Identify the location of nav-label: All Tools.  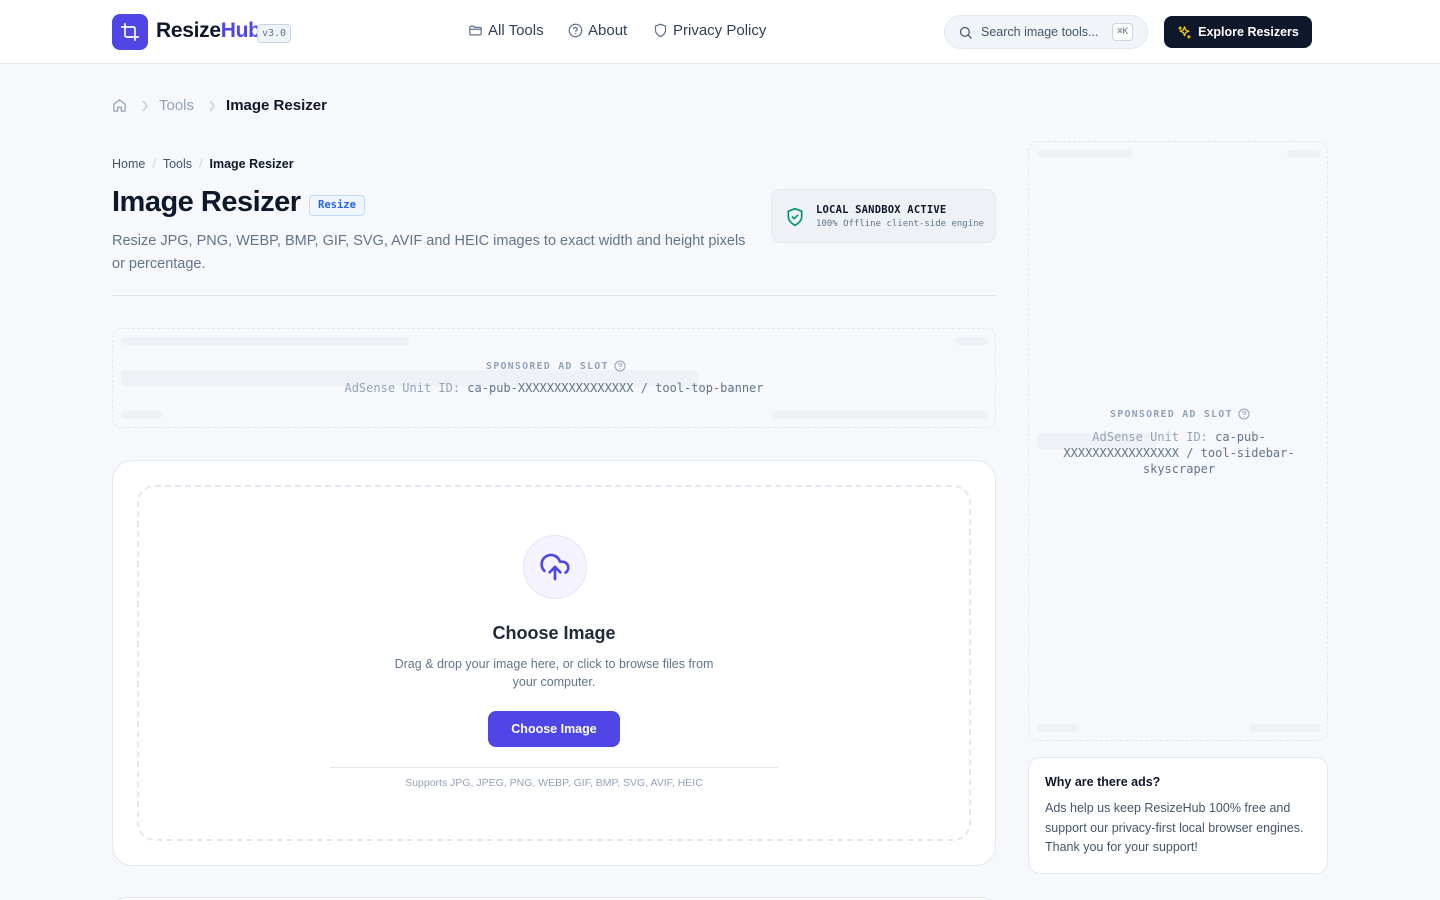
(516, 30).